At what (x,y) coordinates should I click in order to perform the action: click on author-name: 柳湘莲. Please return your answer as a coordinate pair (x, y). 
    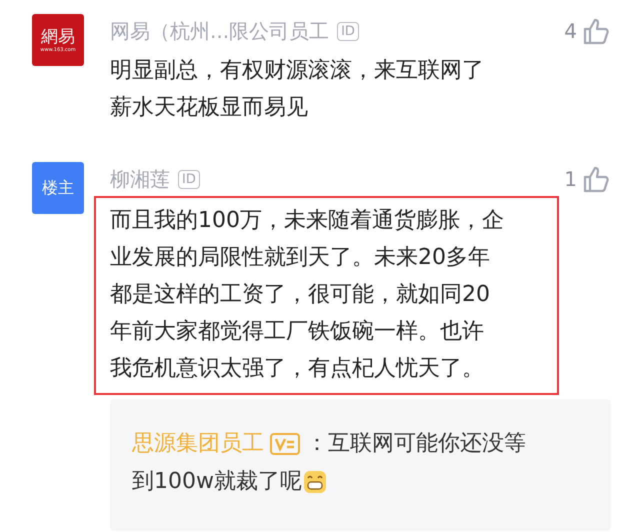
    Looking at the image, I should click on (140, 179).